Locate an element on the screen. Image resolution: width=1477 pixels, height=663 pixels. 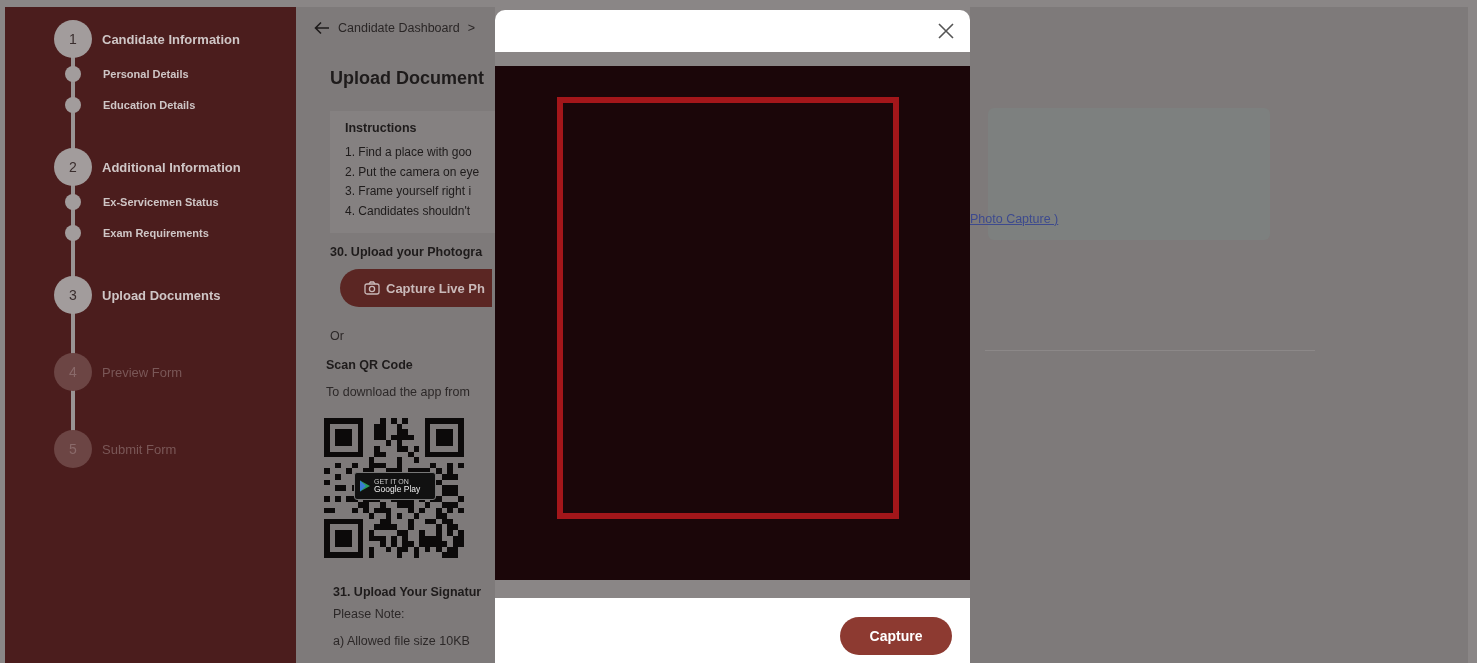
step-label: Additional Information is located at coordinates (171, 167).